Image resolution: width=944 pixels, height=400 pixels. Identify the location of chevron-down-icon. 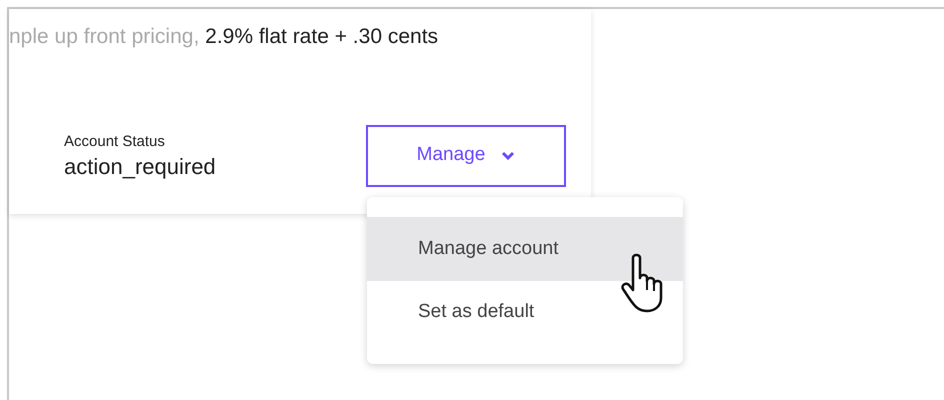
(508, 155).